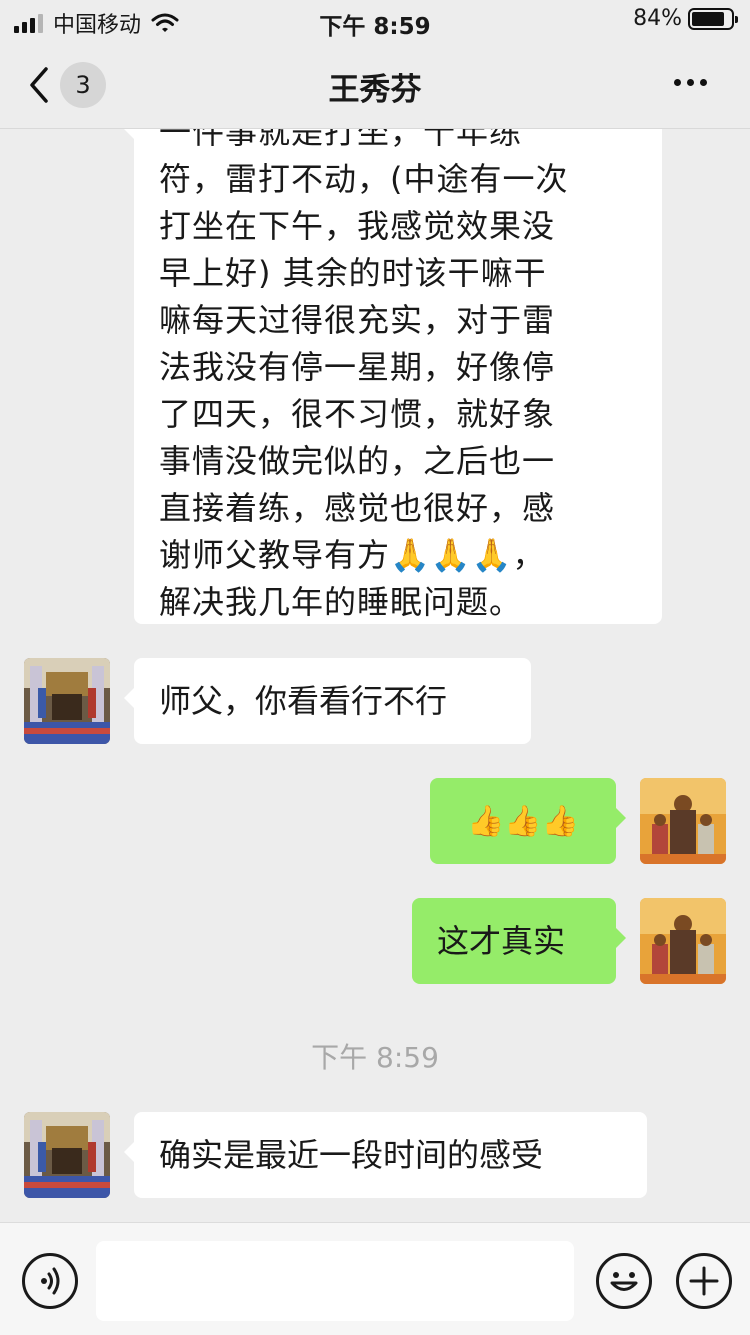 The width and height of the screenshot is (750, 1335). I want to click on voice-icon, so click(50, 1281).